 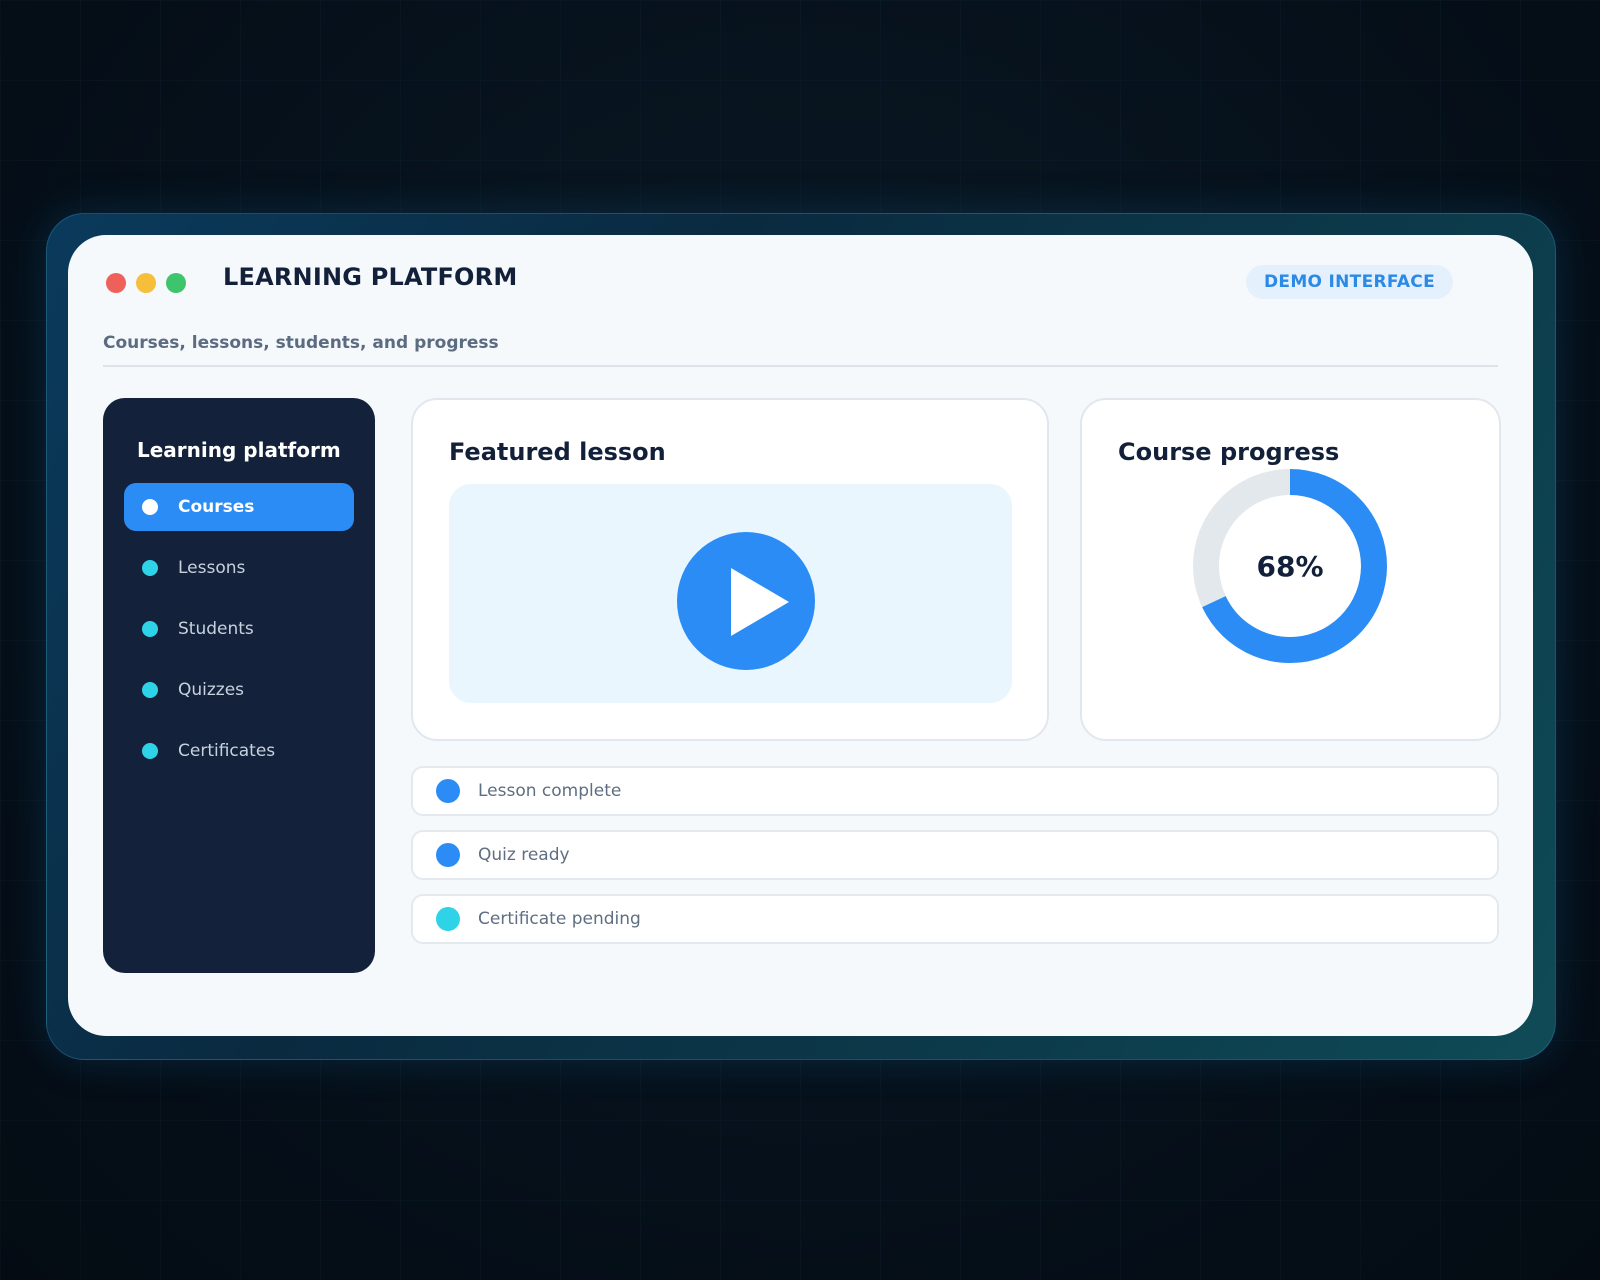 I want to click on course-progress-card: Course progress 68%, so click(x=1290, y=569).